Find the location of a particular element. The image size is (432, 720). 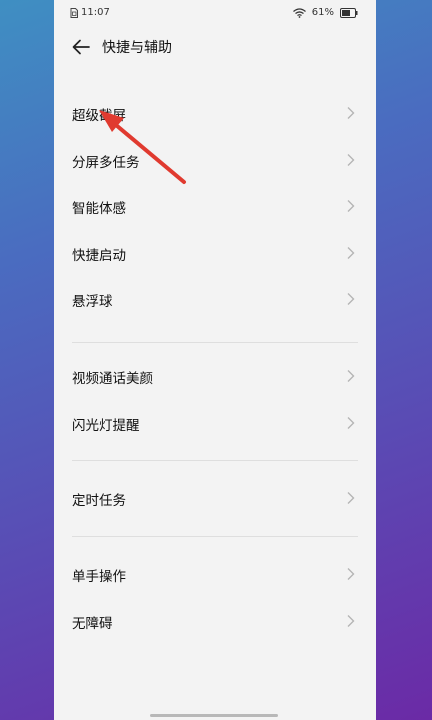

sim-card-icon is located at coordinates (74, 12).